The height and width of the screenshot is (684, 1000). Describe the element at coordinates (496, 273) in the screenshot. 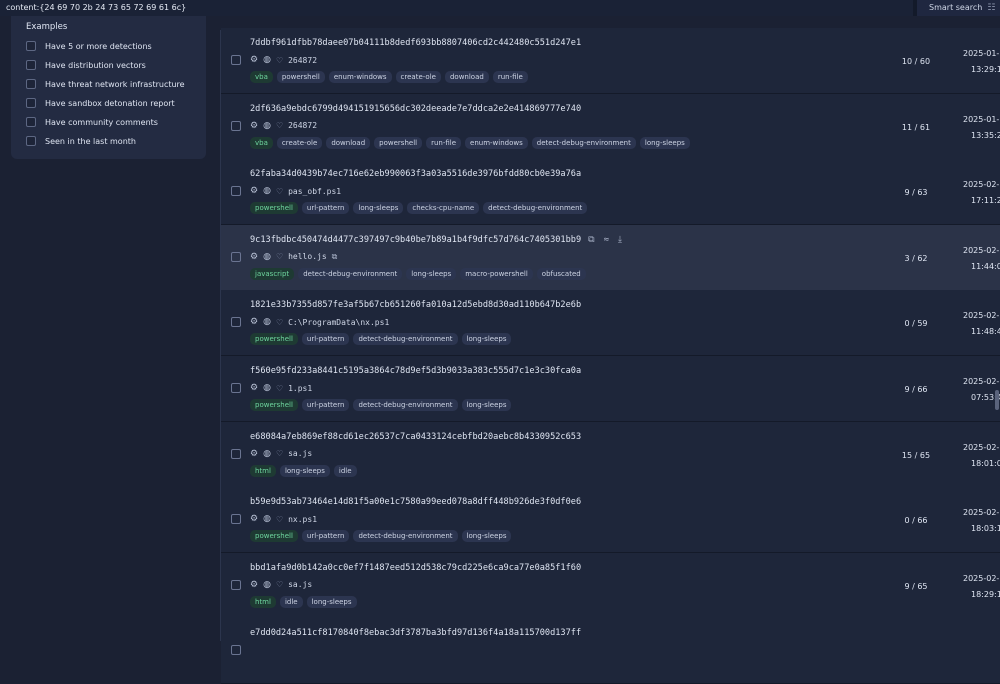

I see `tag: macro-powershell` at that location.